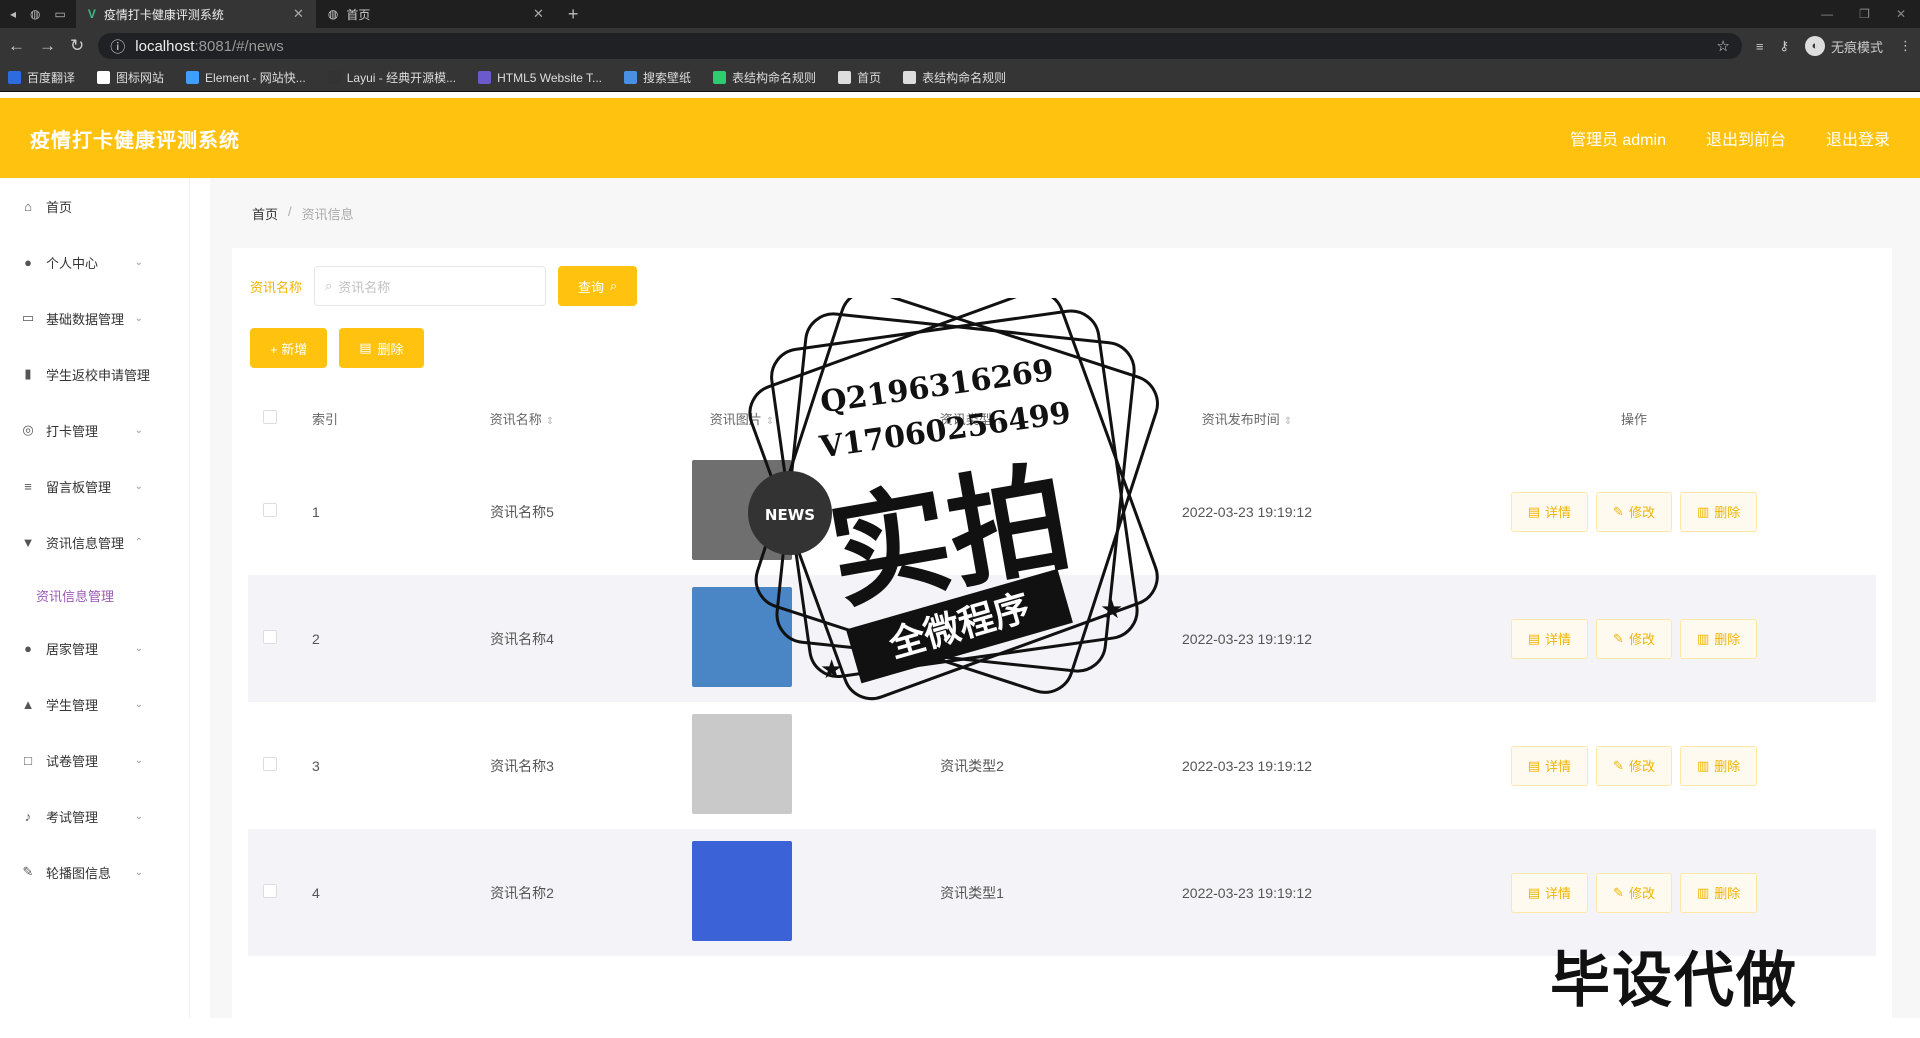 The image size is (1920, 1038). What do you see at coordinates (742, 418) in the screenshot?
I see `th-image: 资讯图片 ⇕` at bounding box center [742, 418].